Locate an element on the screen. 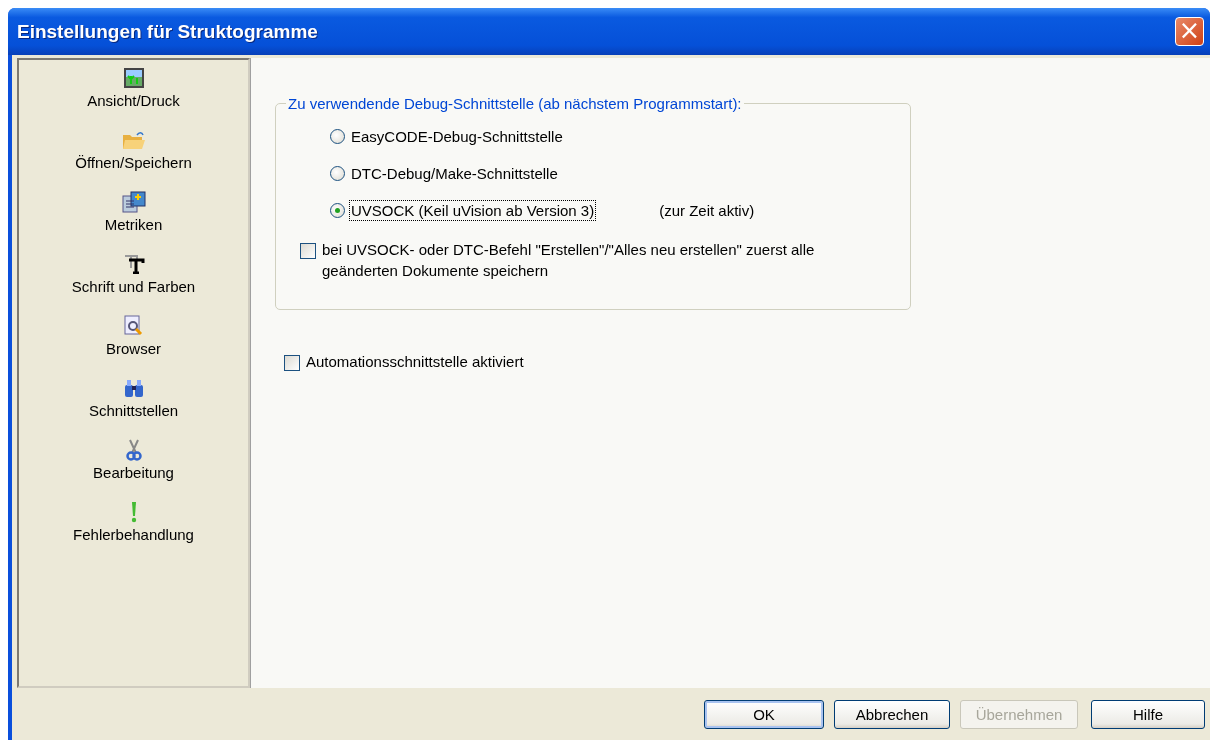 This screenshot has height=740, width=1213. sidebar-item: Metriken is located at coordinates (133, 224).